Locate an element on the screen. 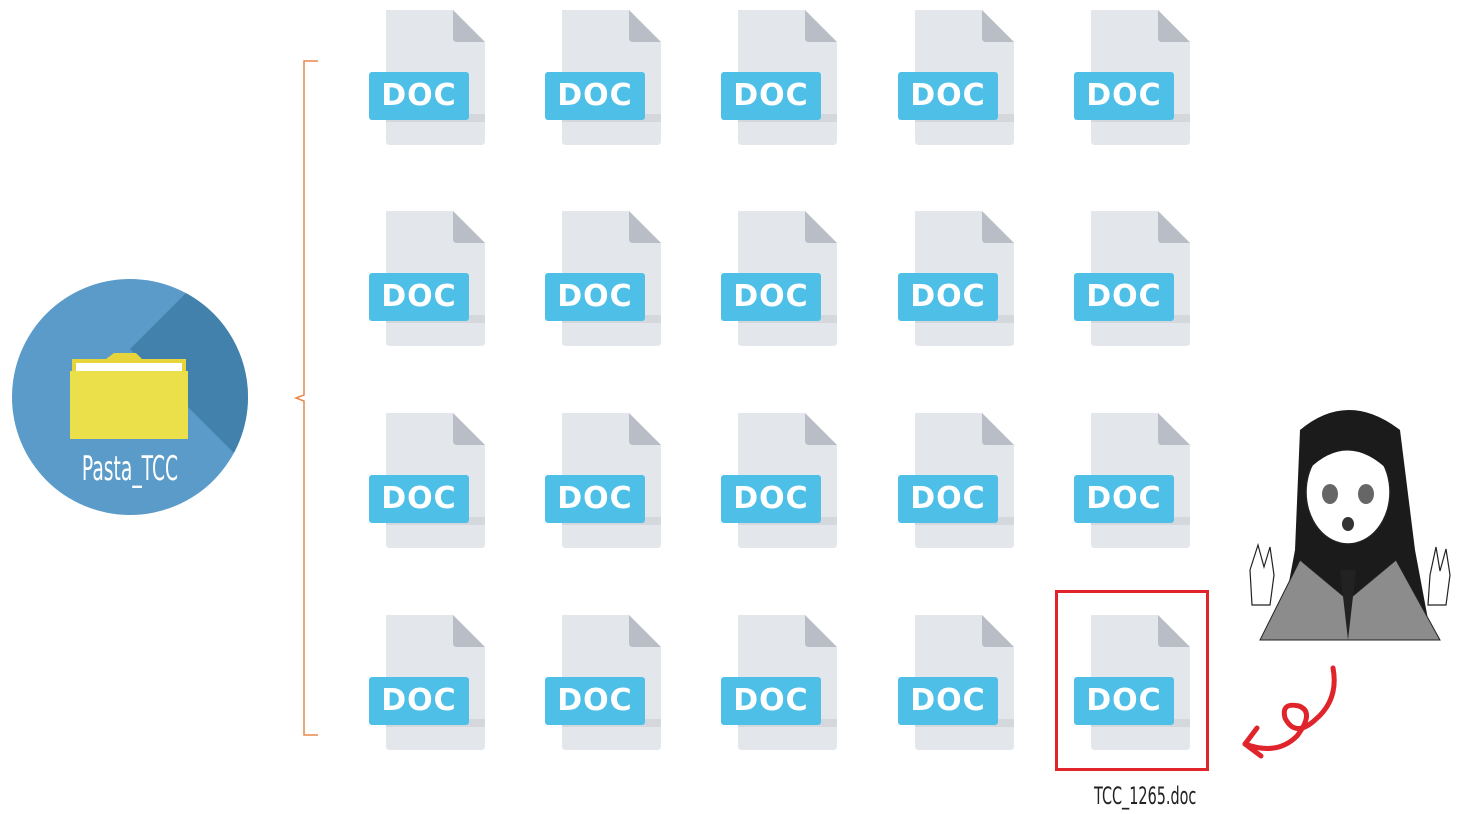  folder-badge: Pasta_TCC is located at coordinates (130, 397).